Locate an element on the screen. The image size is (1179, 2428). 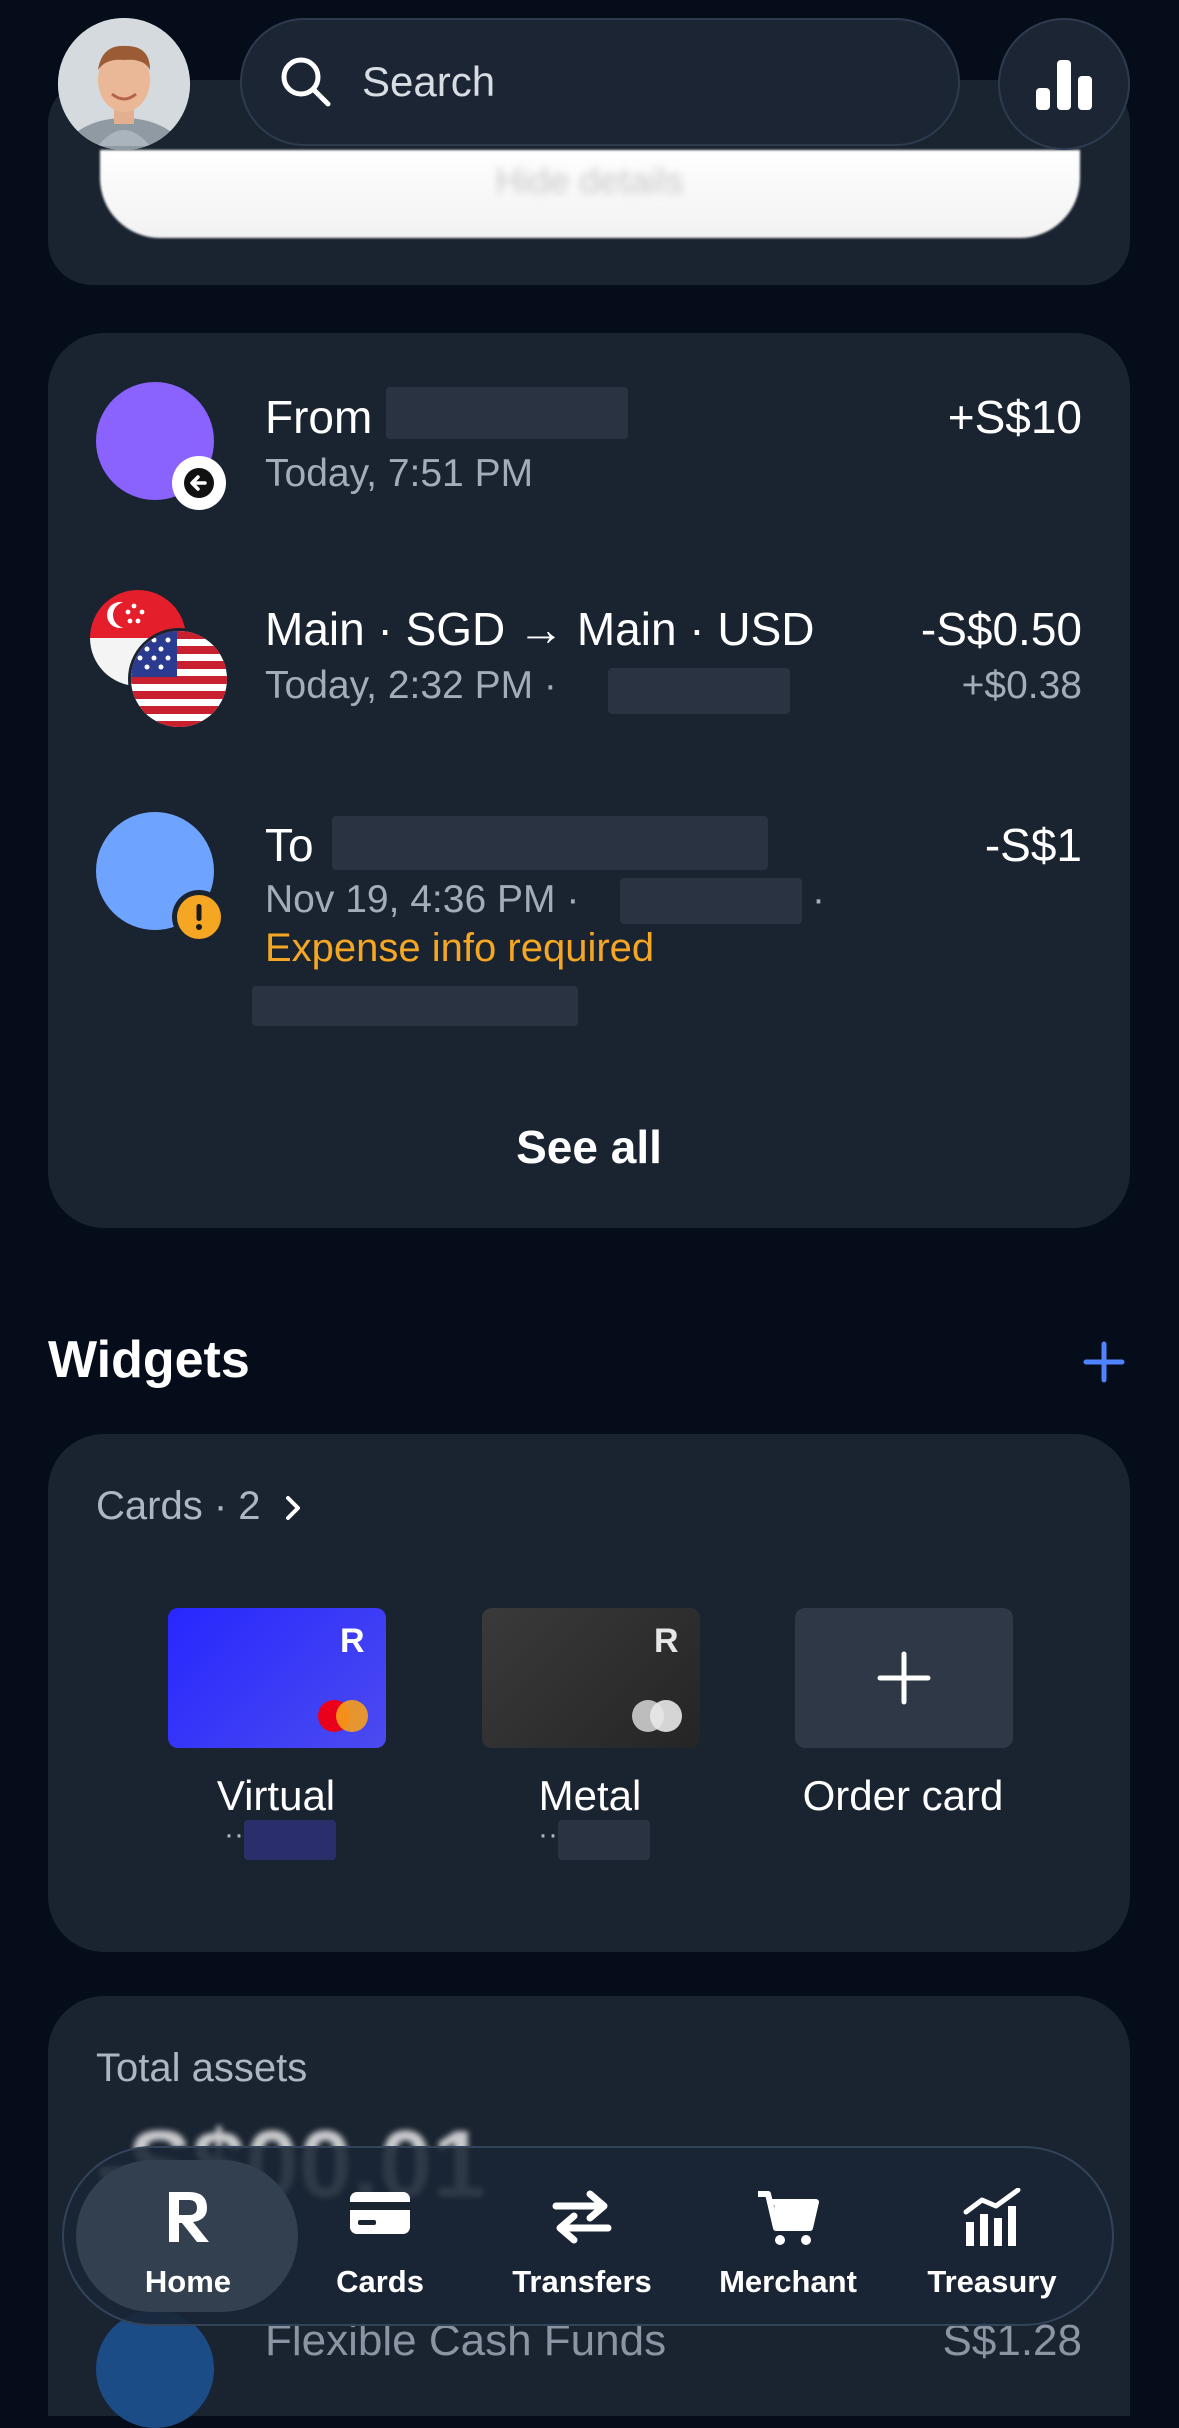
nav-cards: Cards is located at coordinates (380, 2236).